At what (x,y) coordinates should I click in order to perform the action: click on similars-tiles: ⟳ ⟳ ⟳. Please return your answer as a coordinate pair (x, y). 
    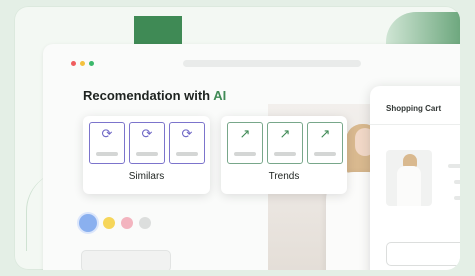
    Looking at the image, I should click on (147, 143).